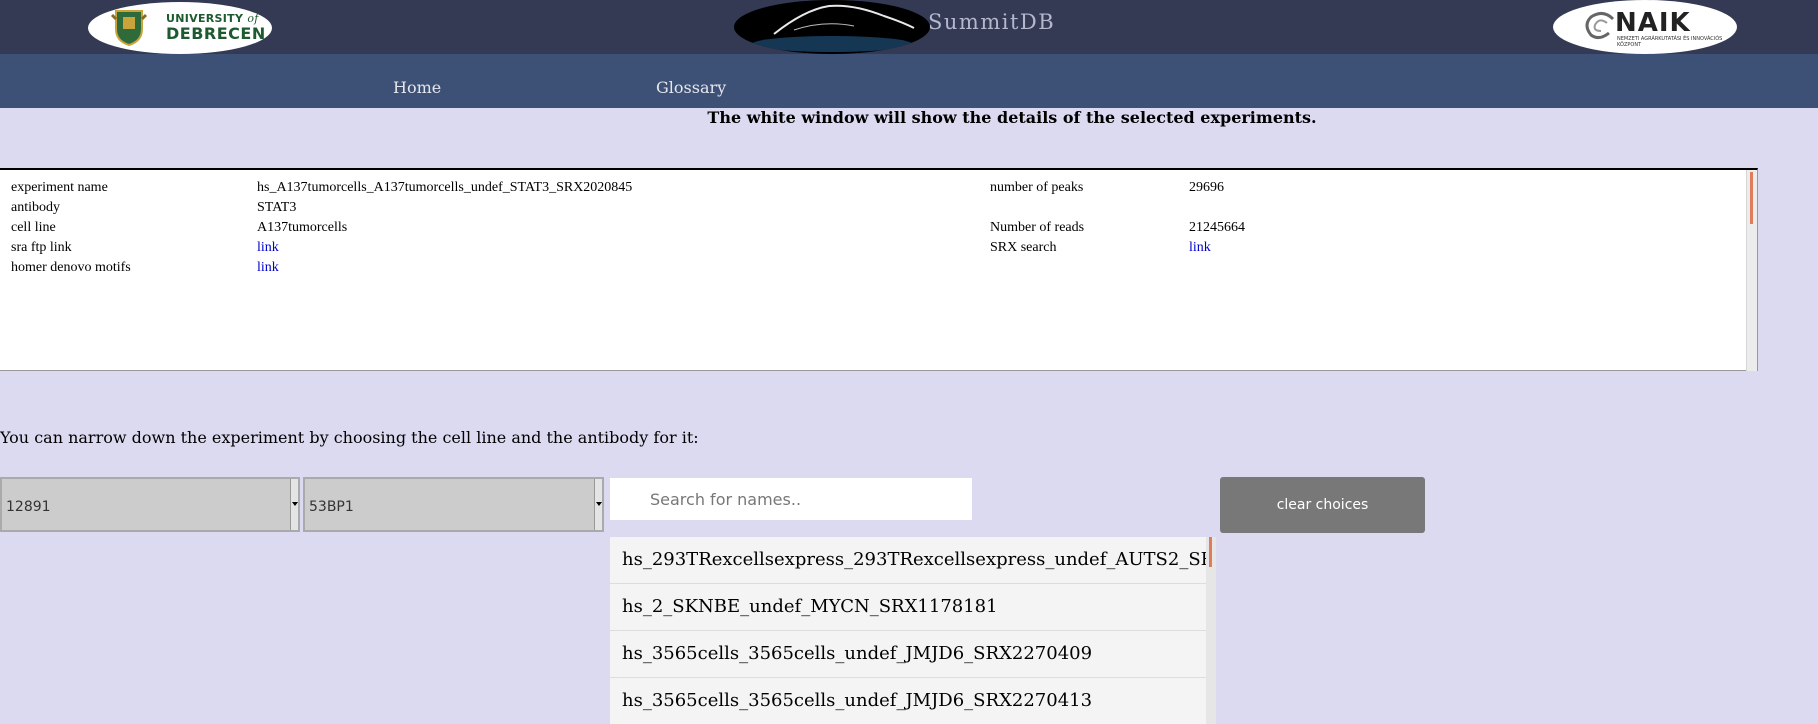  Describe the element at coordinates (129, 28) in the screenshot. I see `crest-icon` at that location.